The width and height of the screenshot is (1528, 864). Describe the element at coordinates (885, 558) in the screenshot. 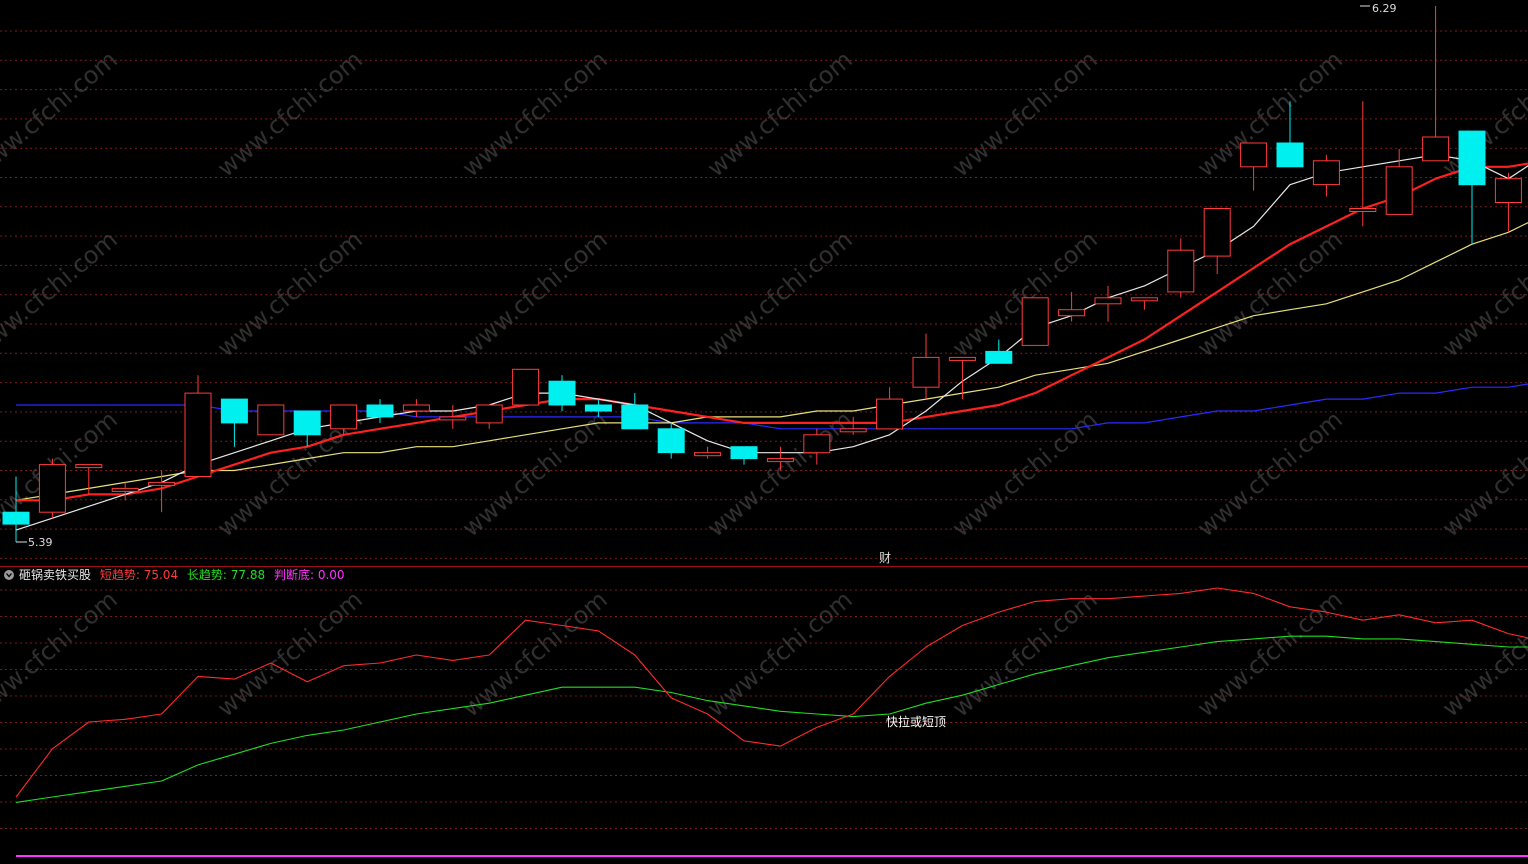

I see `marker-text: 财` at that location.